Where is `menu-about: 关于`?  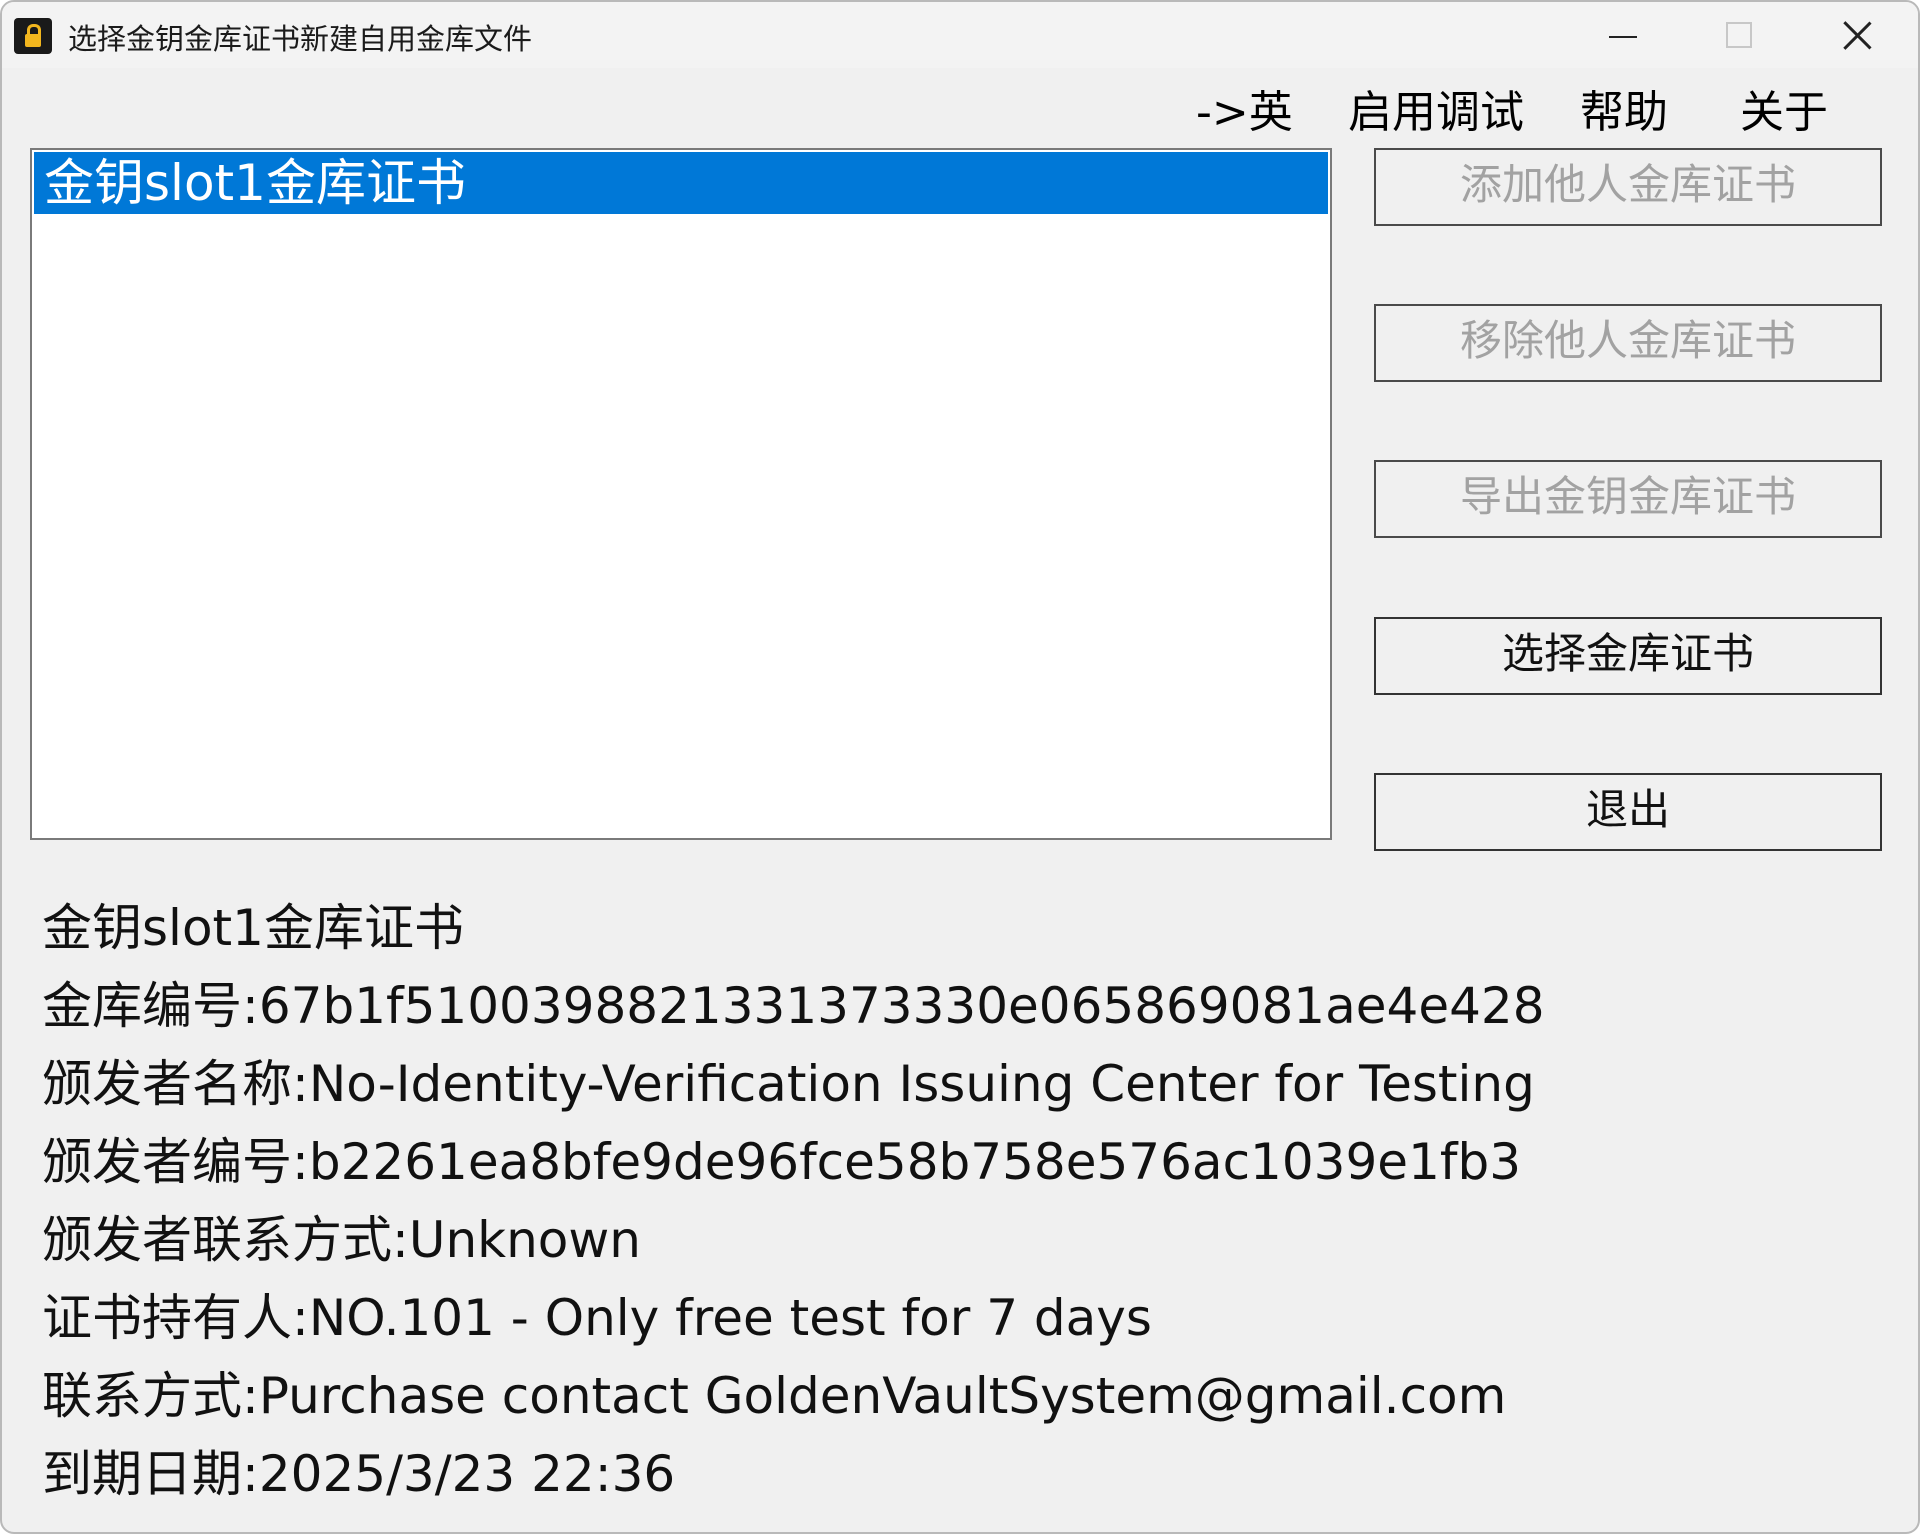 menu-about: 关于 is located at coordinates (1784, 108).